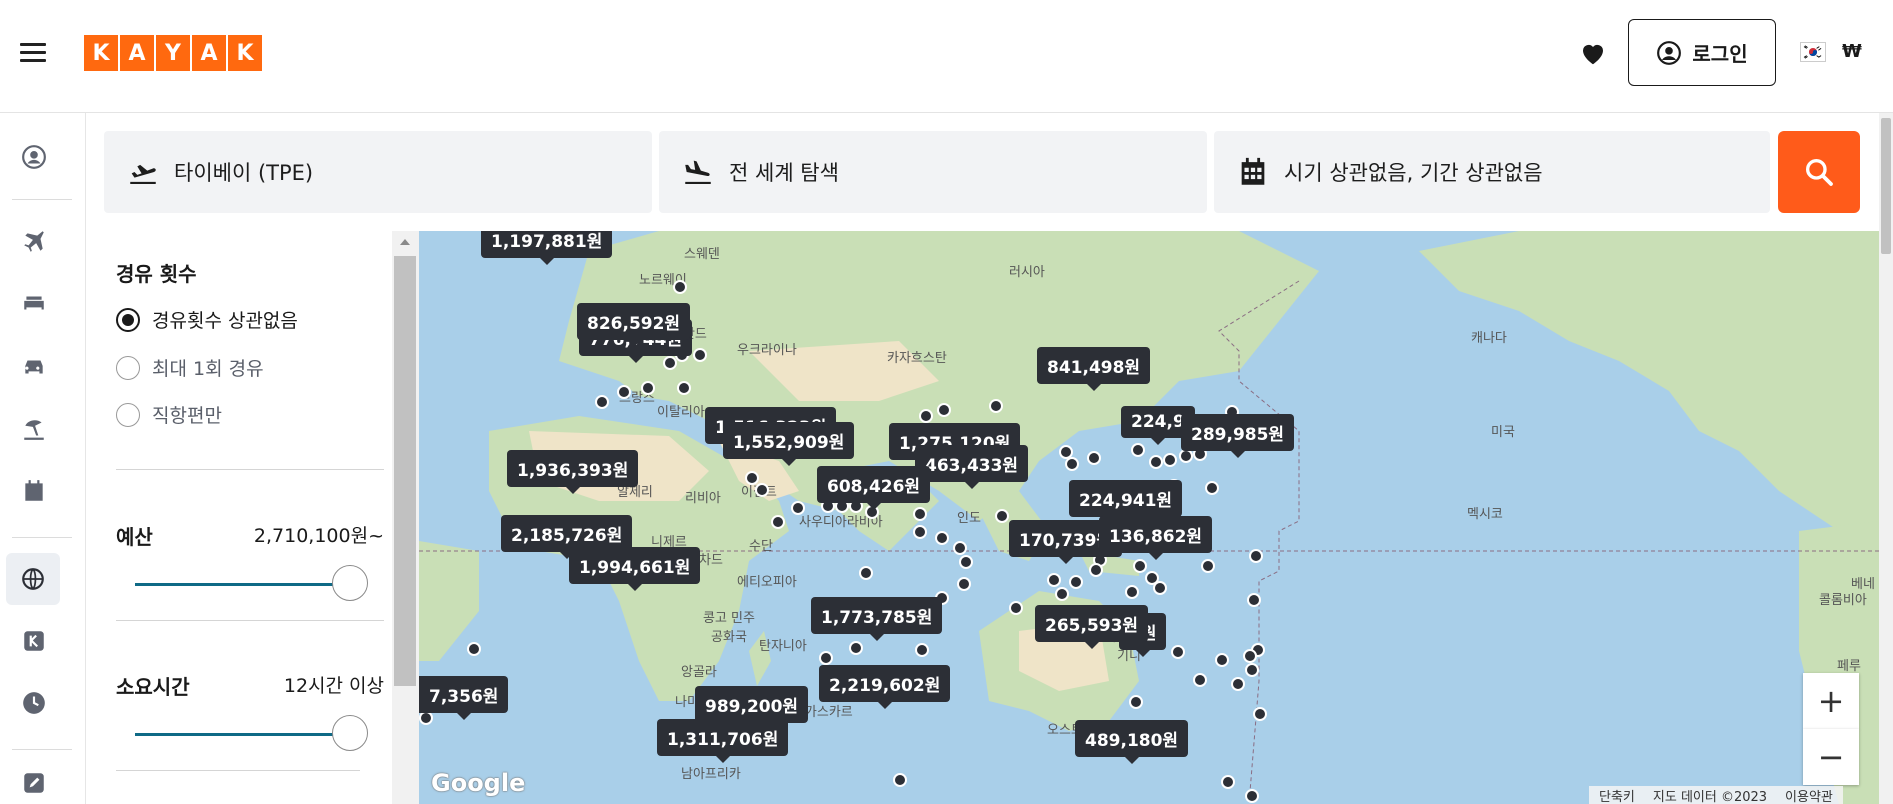 Image resolution: width=1893 pixels, height=804 pixels. I want to click on destination-field: 전 세계 탐색, so click(933, 172).